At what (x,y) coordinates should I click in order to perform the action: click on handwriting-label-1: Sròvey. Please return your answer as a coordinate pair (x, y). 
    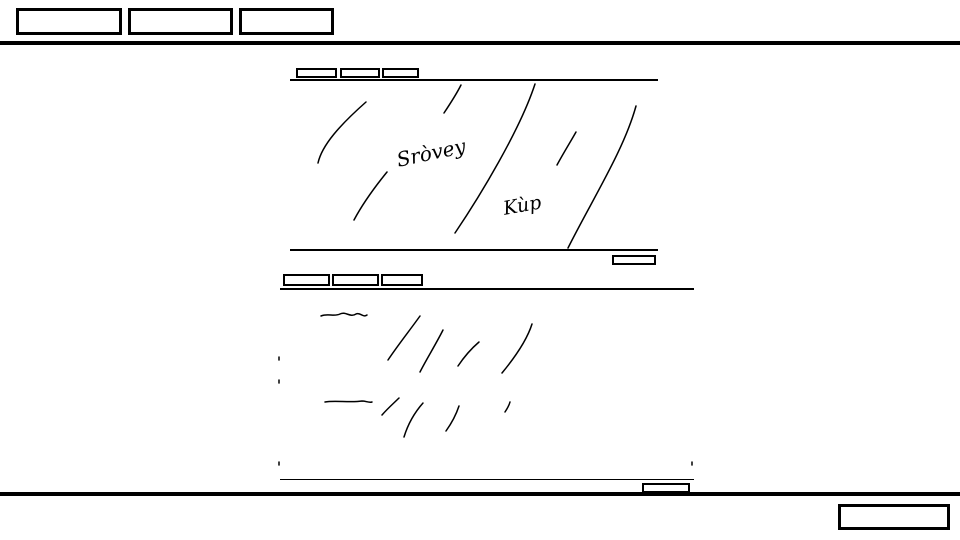
    Looking at the image, I should click on (431, 153).